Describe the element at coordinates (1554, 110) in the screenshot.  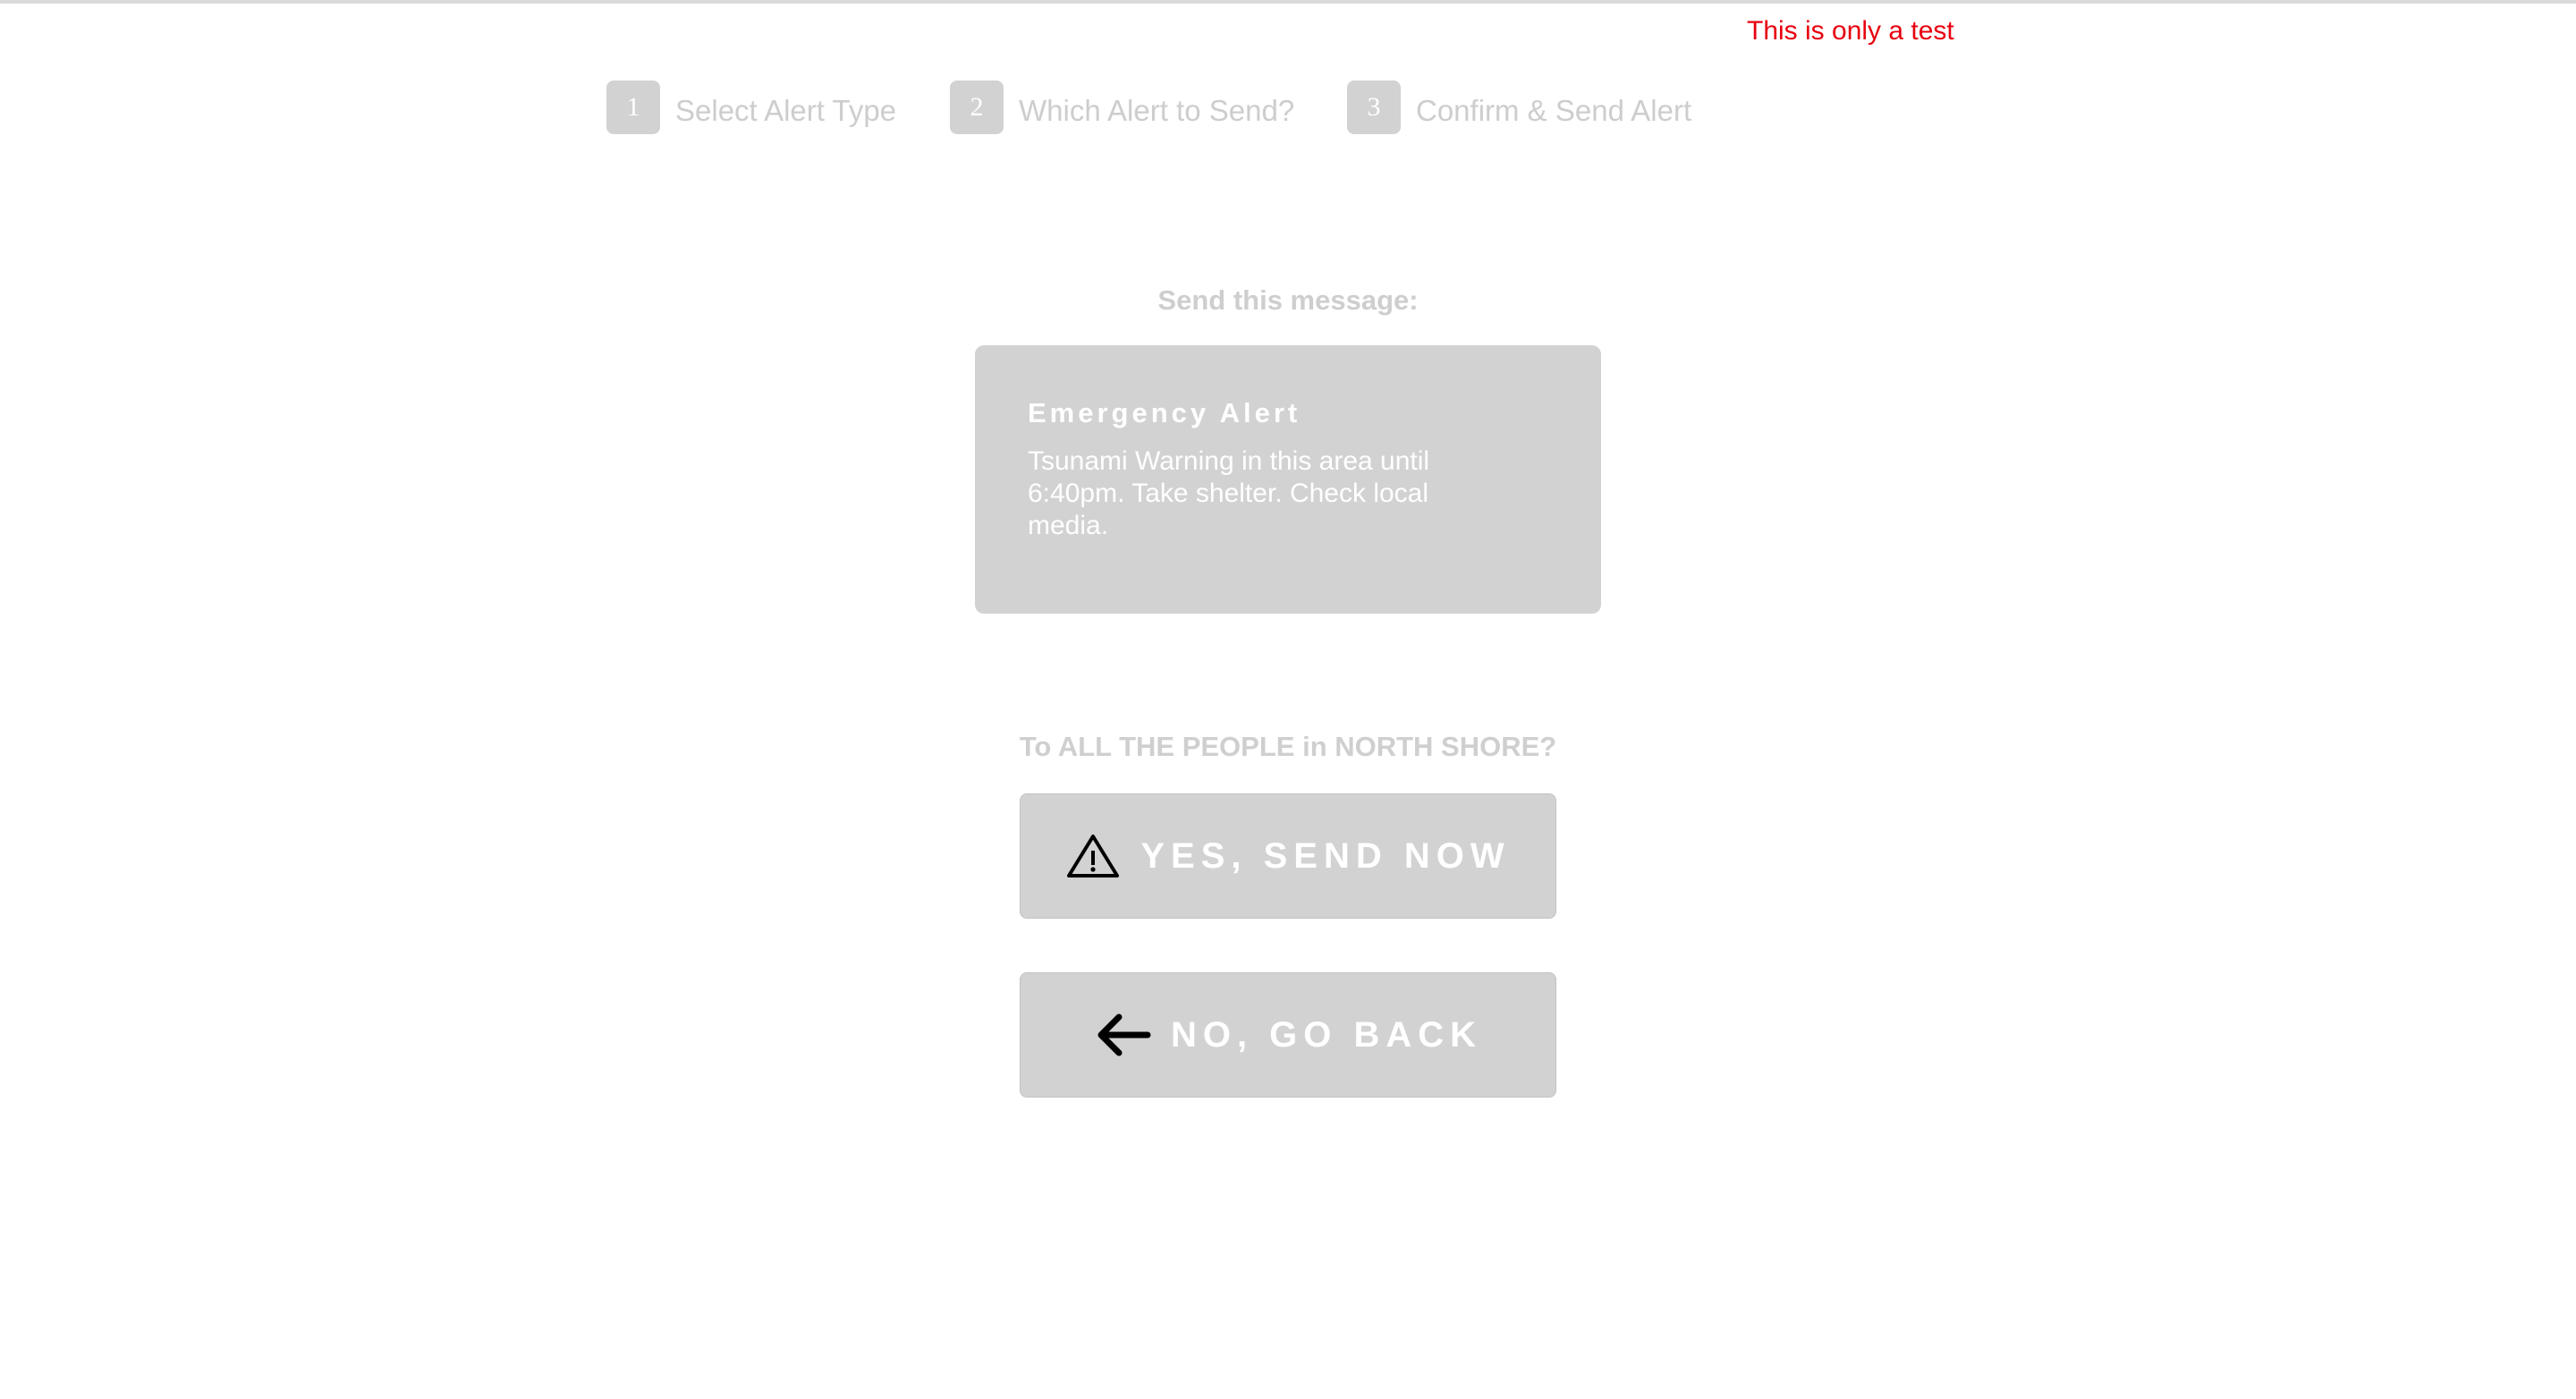
I see `step-label: Confirm & Send Alert` at that location.